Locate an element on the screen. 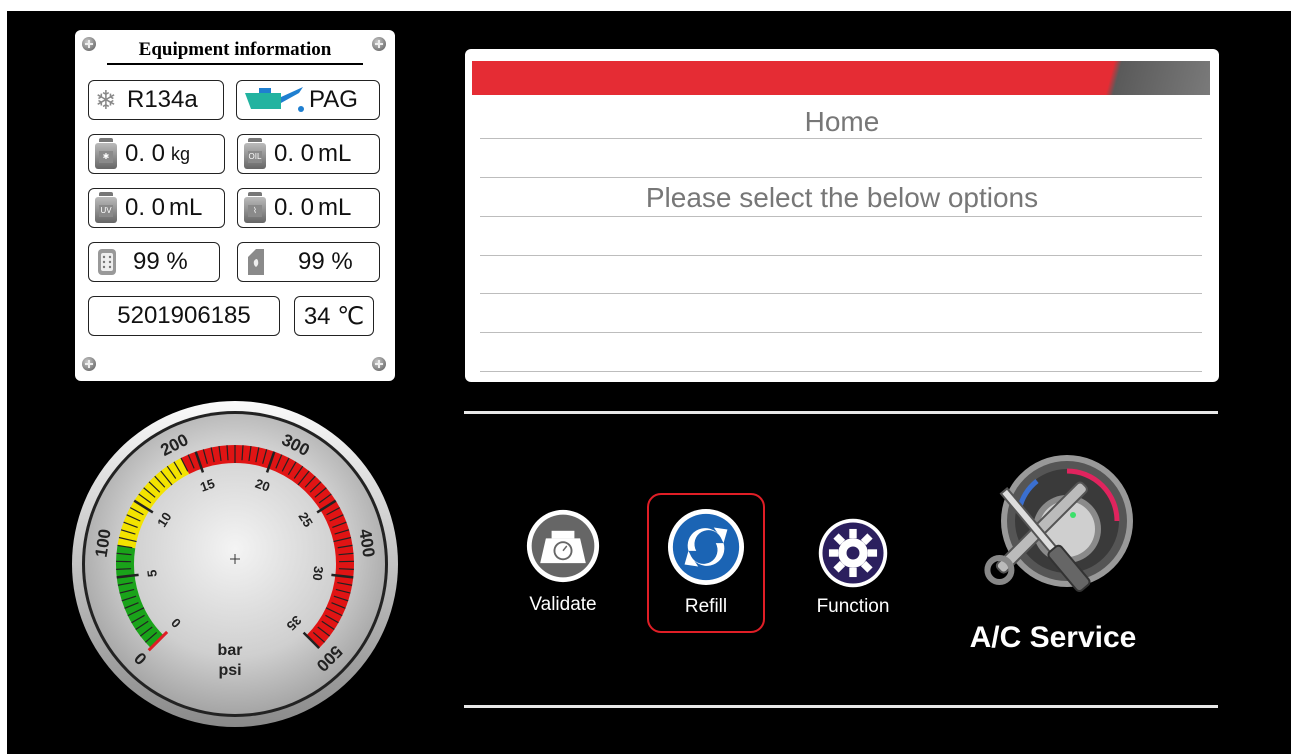 The height and width of the screenshot is (754, 1296). waste-oil-amount: 0. 0 is located at coordinates (294, 207).